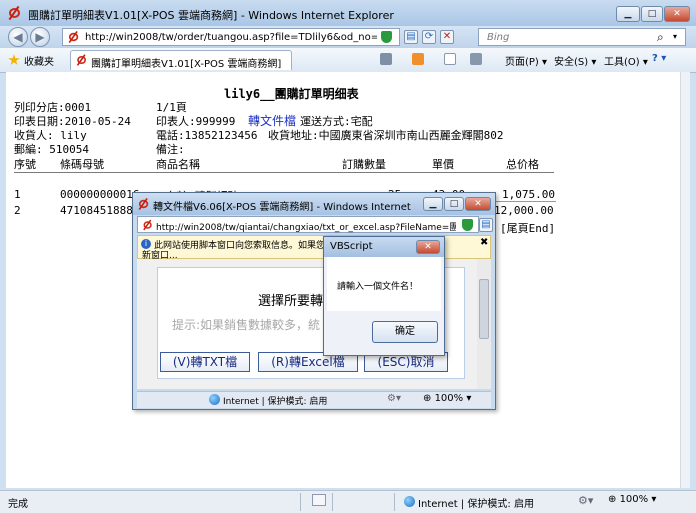  What do you see at coordinates (429, 37) in the screenshot?
I see `refresh-icon: ⟳` at bounding box center [429, 37].